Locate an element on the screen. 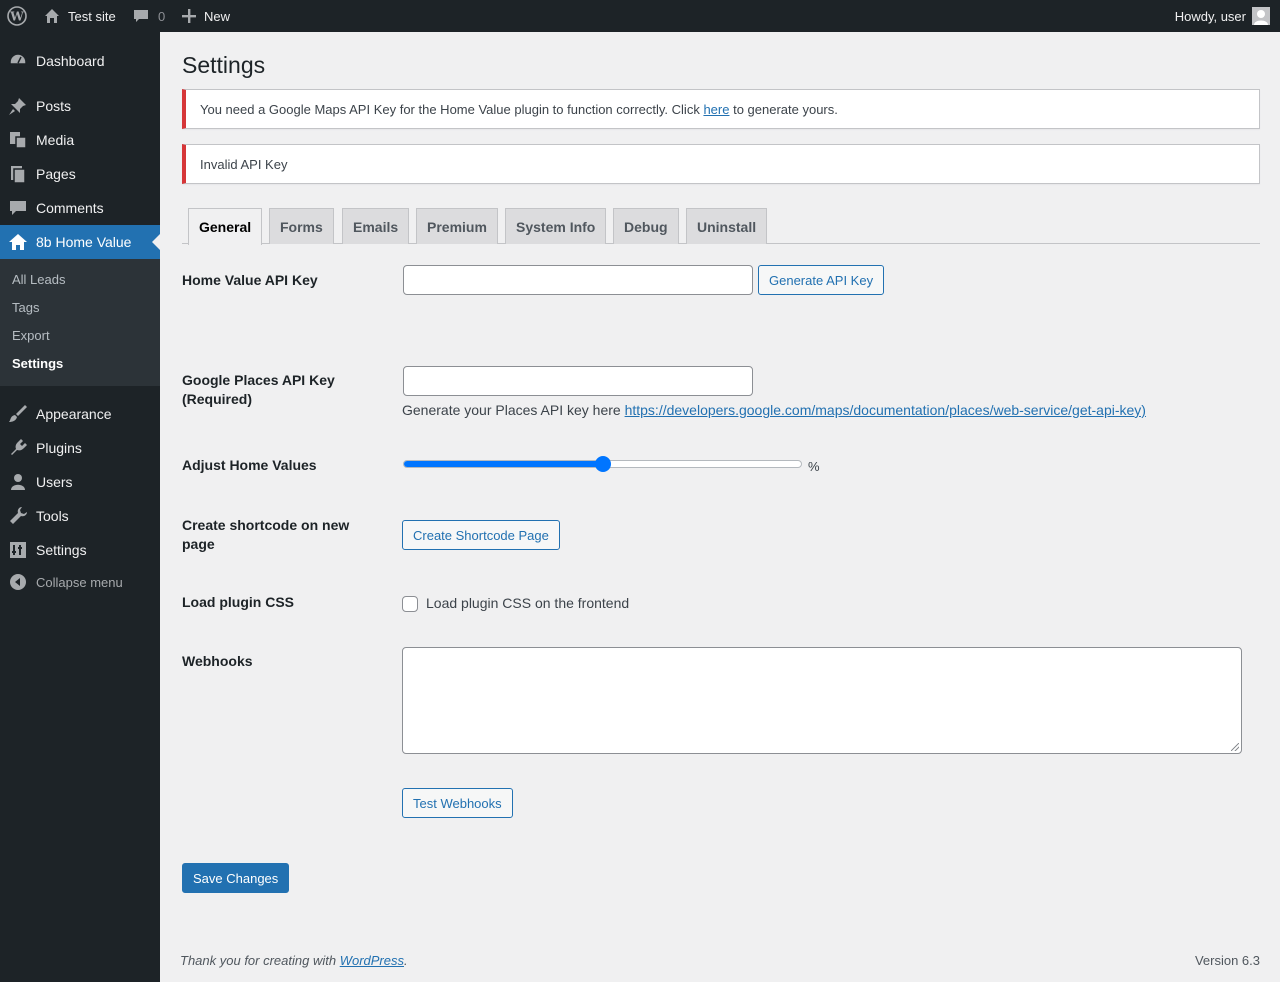 The image size is (1280, 982). submenu-item-tags: Tags is located at coordinates (25, 307).